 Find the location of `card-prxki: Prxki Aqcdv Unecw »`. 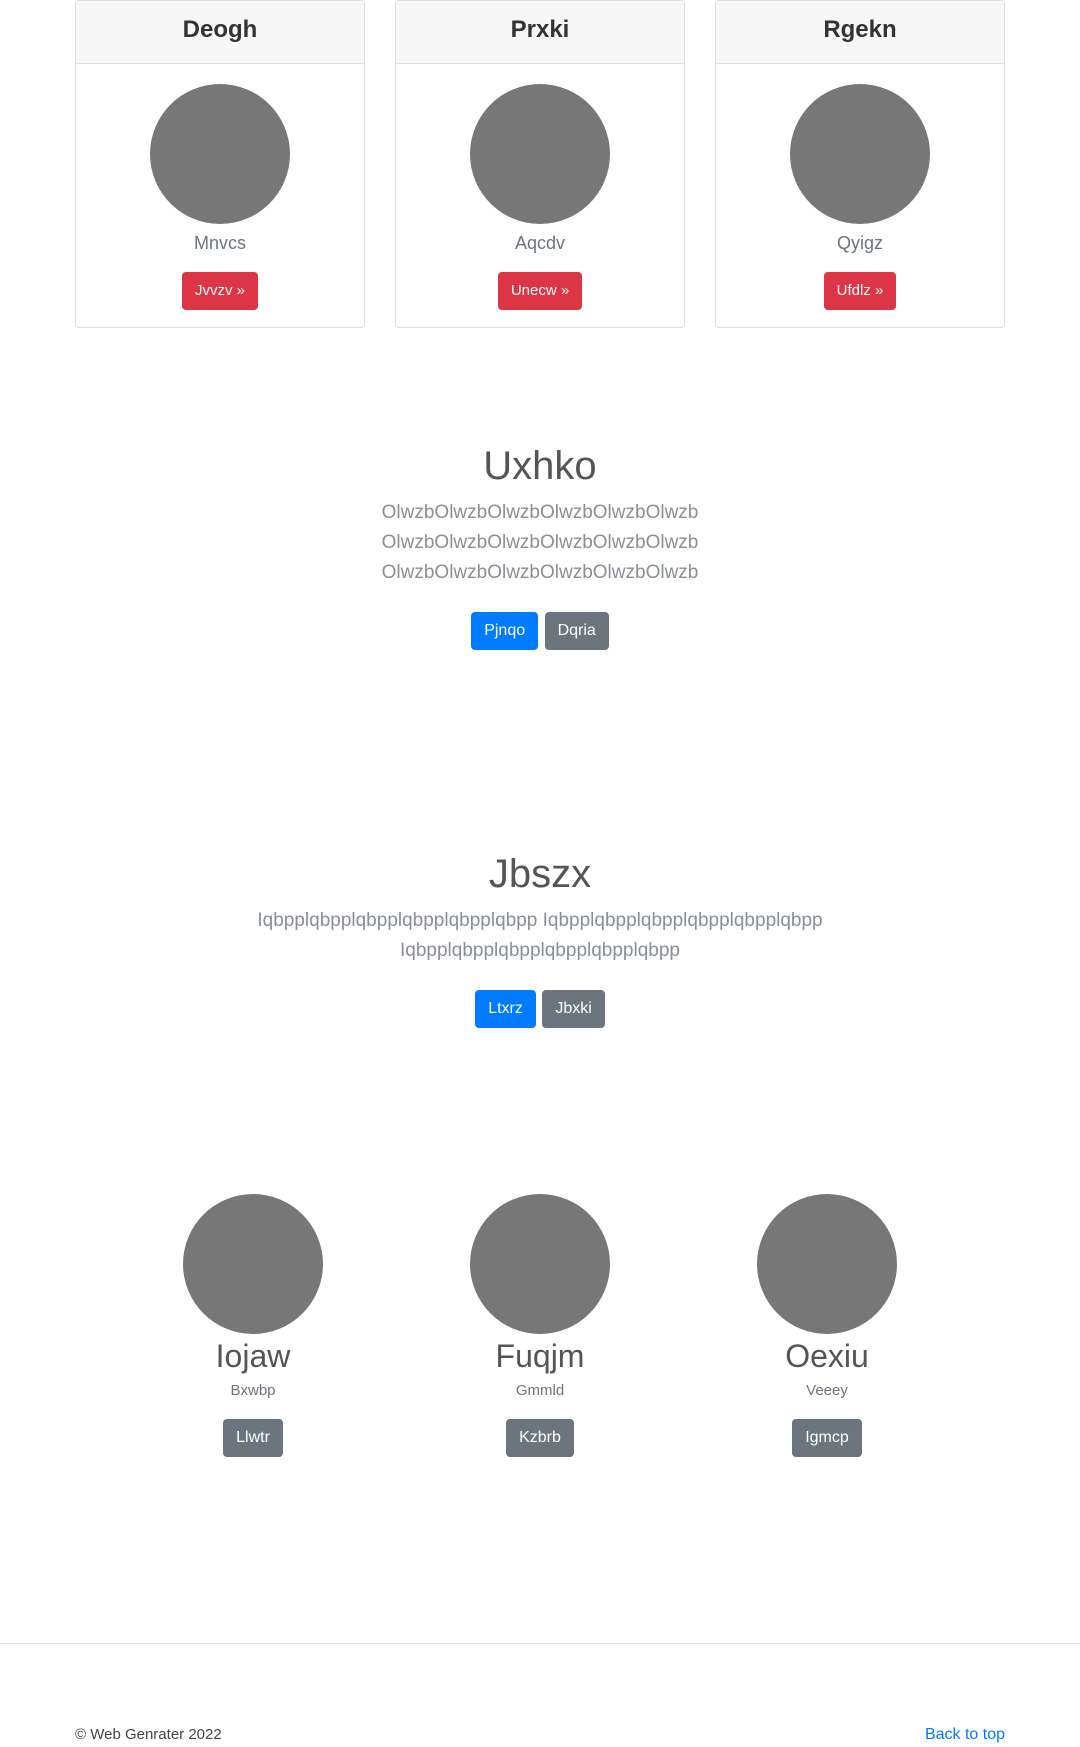

card-prxki: Prxki Aqcdv Unecw » is located at coordinates (540, 164).